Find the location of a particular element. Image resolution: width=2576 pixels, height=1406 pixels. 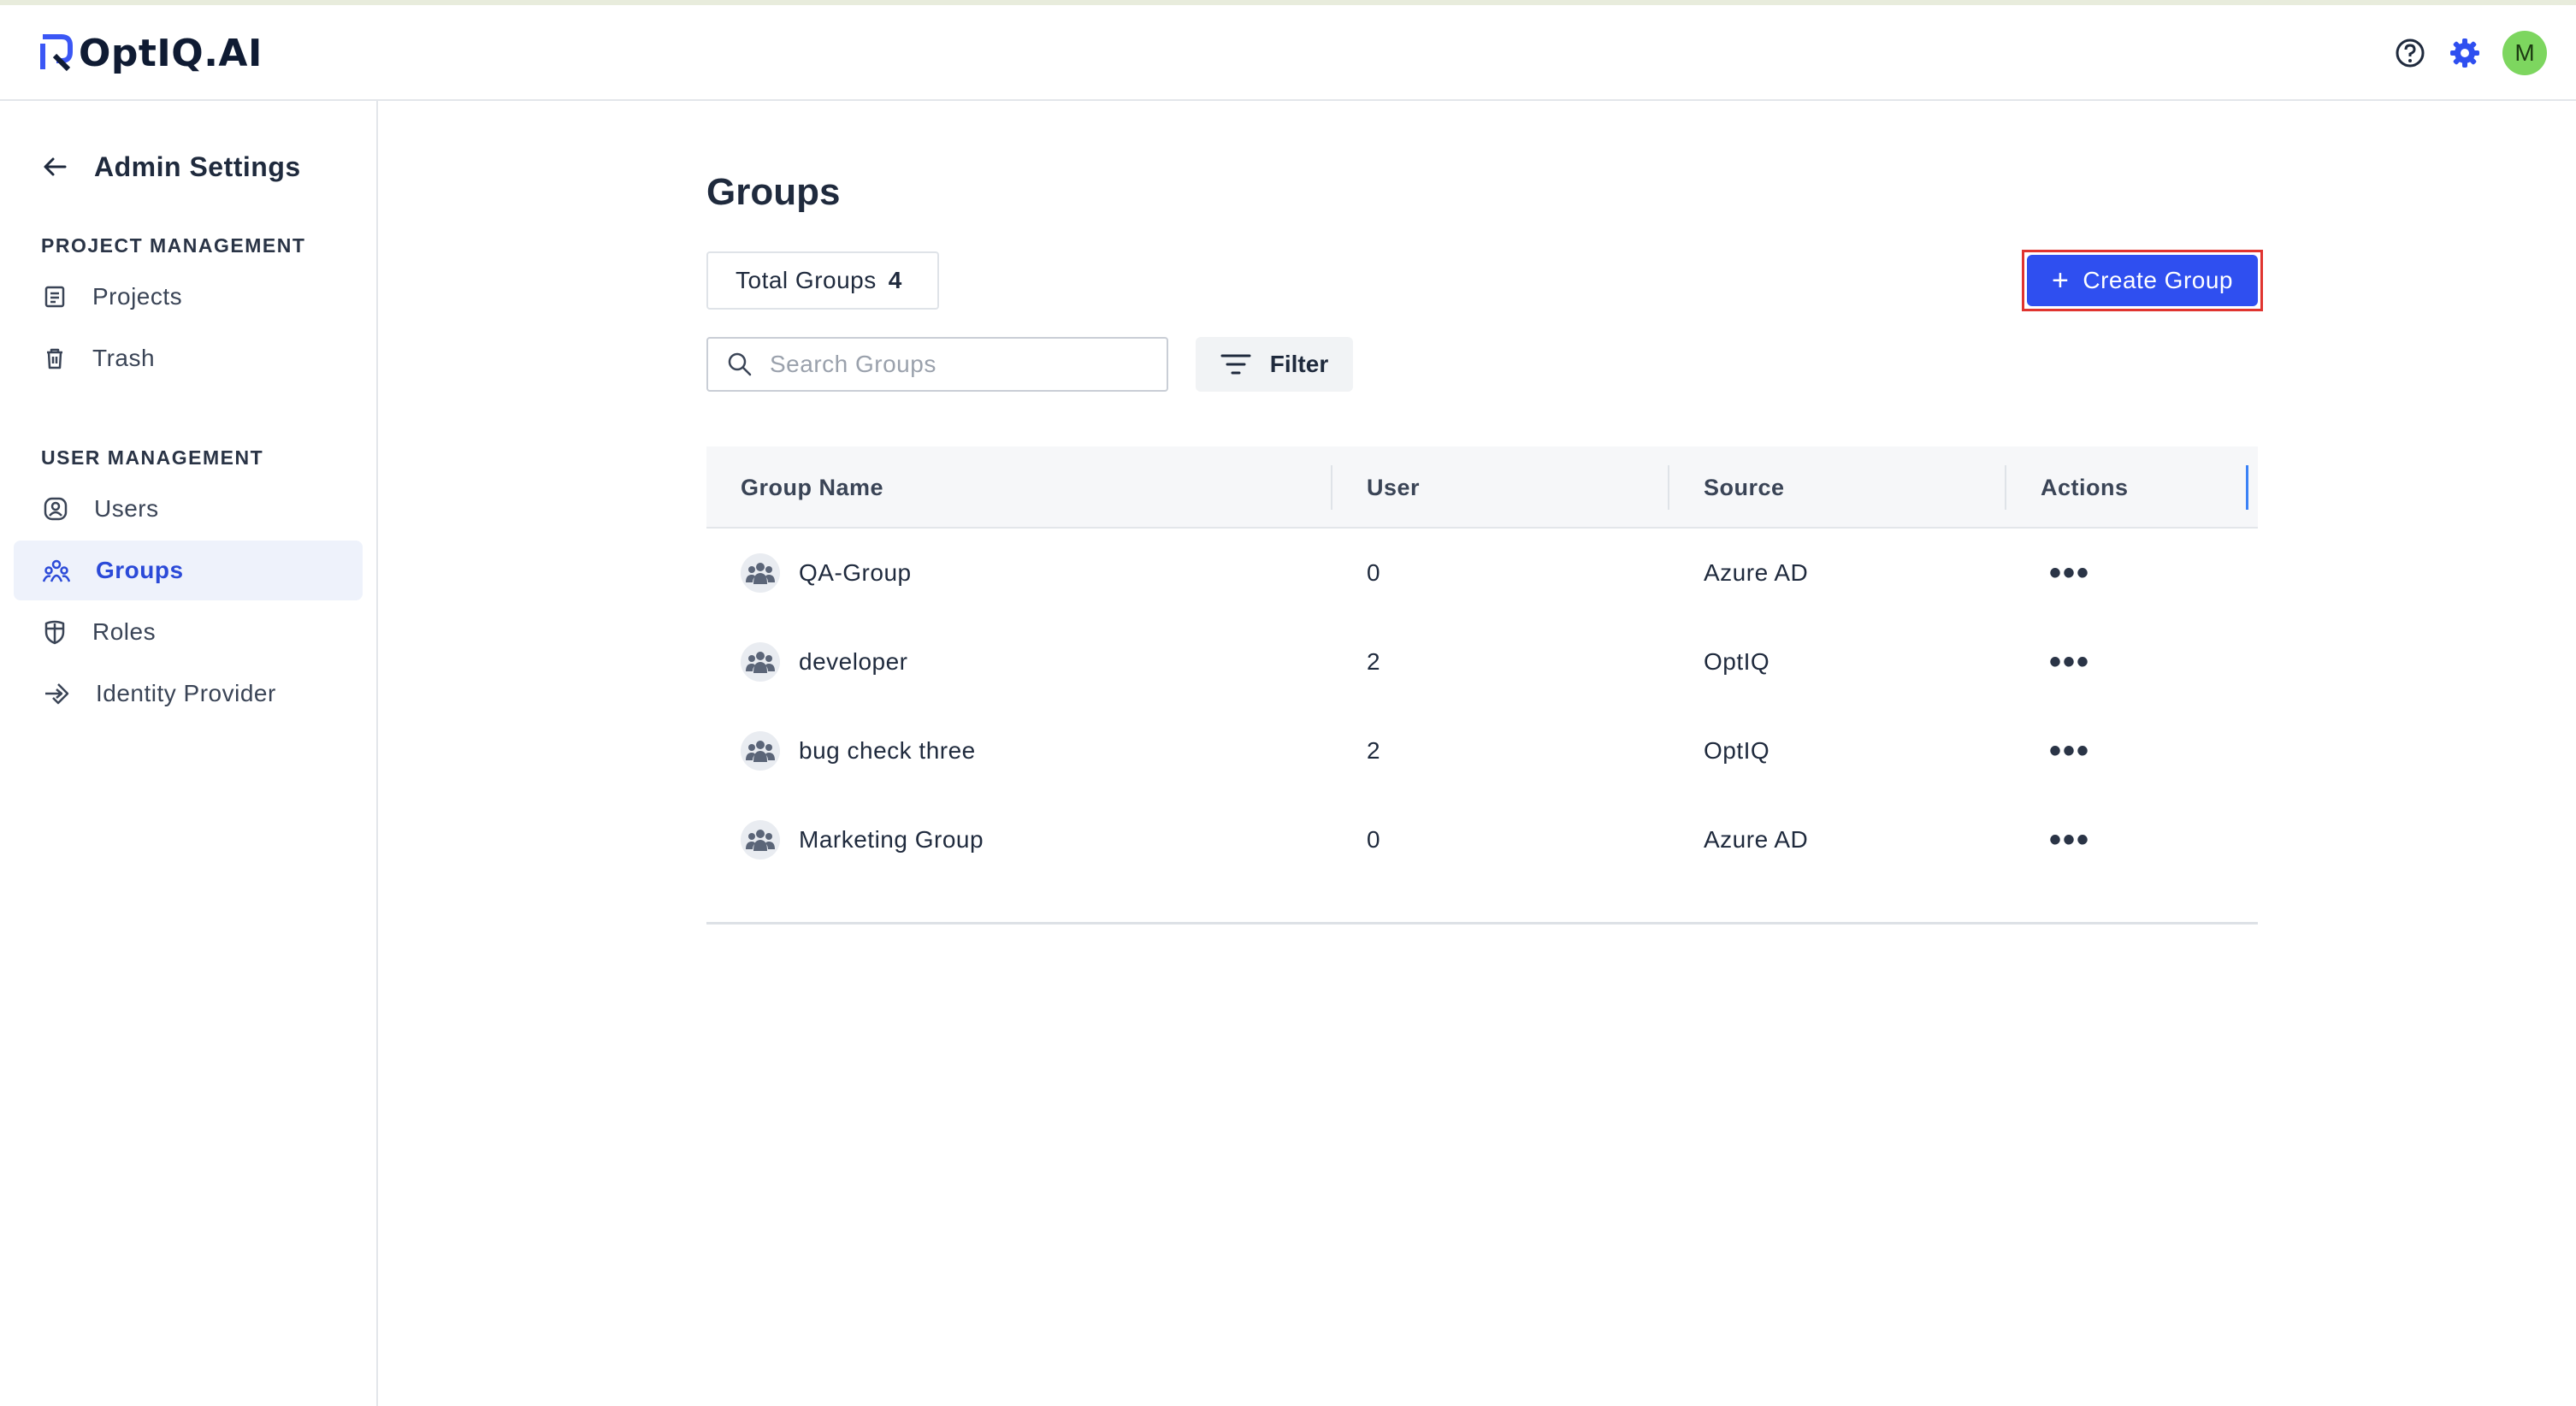

sidebar-item-users: Users is located at coordinates (188, 509).